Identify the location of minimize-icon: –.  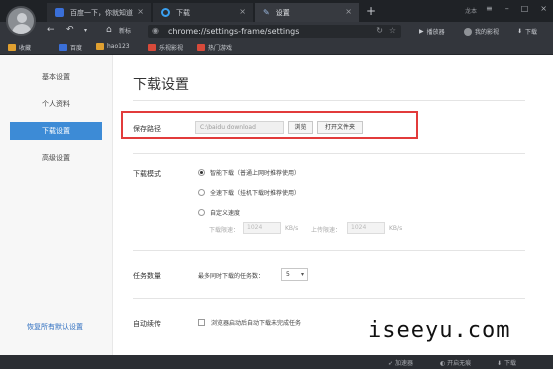
(507, 8).